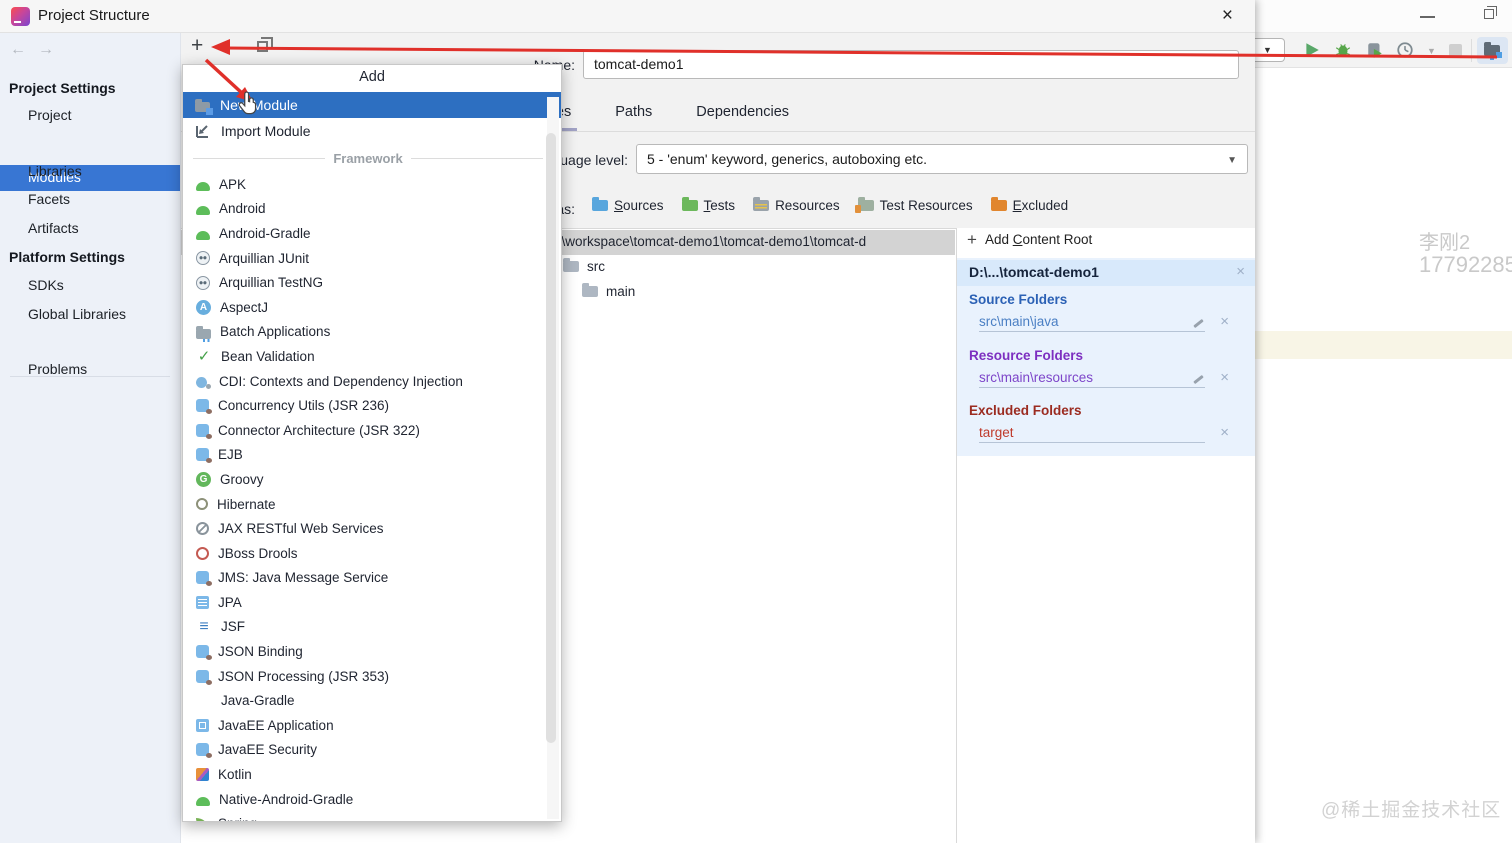 This screenshot has height=843, width=1512. Describe the element at coordinates (742, 116) in the screenshot. I see `tab-dependencies: Dependencies` at that location.